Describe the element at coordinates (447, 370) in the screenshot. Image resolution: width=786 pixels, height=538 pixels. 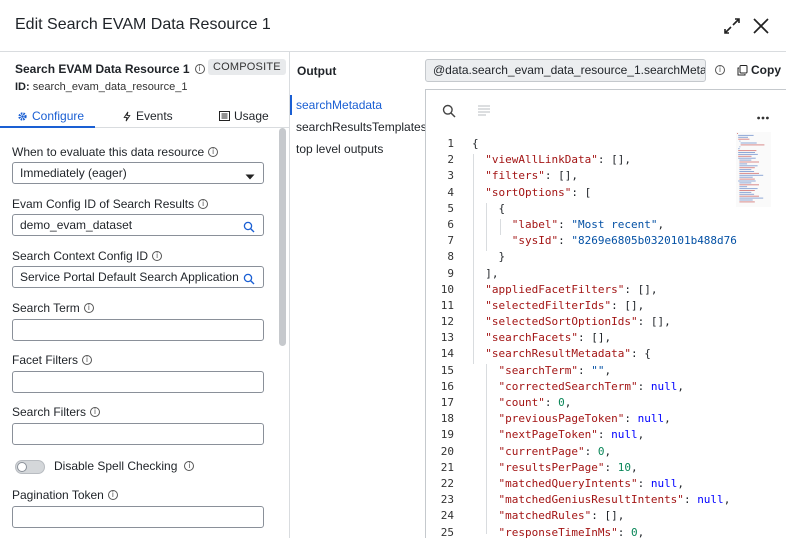
I see `line-number: 15` at that location.